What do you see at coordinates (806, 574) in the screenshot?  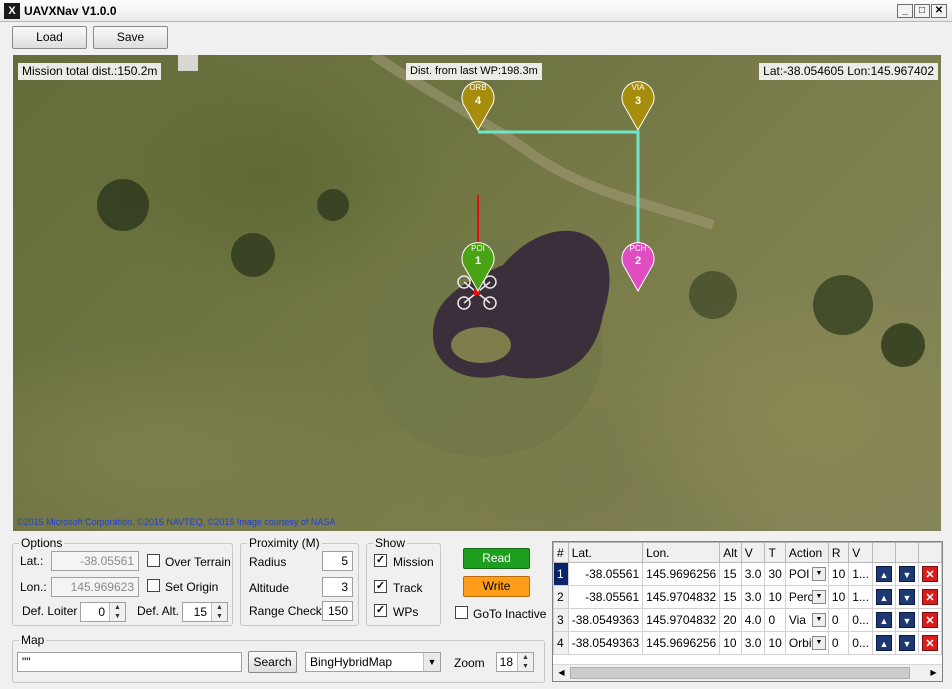 I see `action-cell: POI ▼` at bounding box center [806, 574].